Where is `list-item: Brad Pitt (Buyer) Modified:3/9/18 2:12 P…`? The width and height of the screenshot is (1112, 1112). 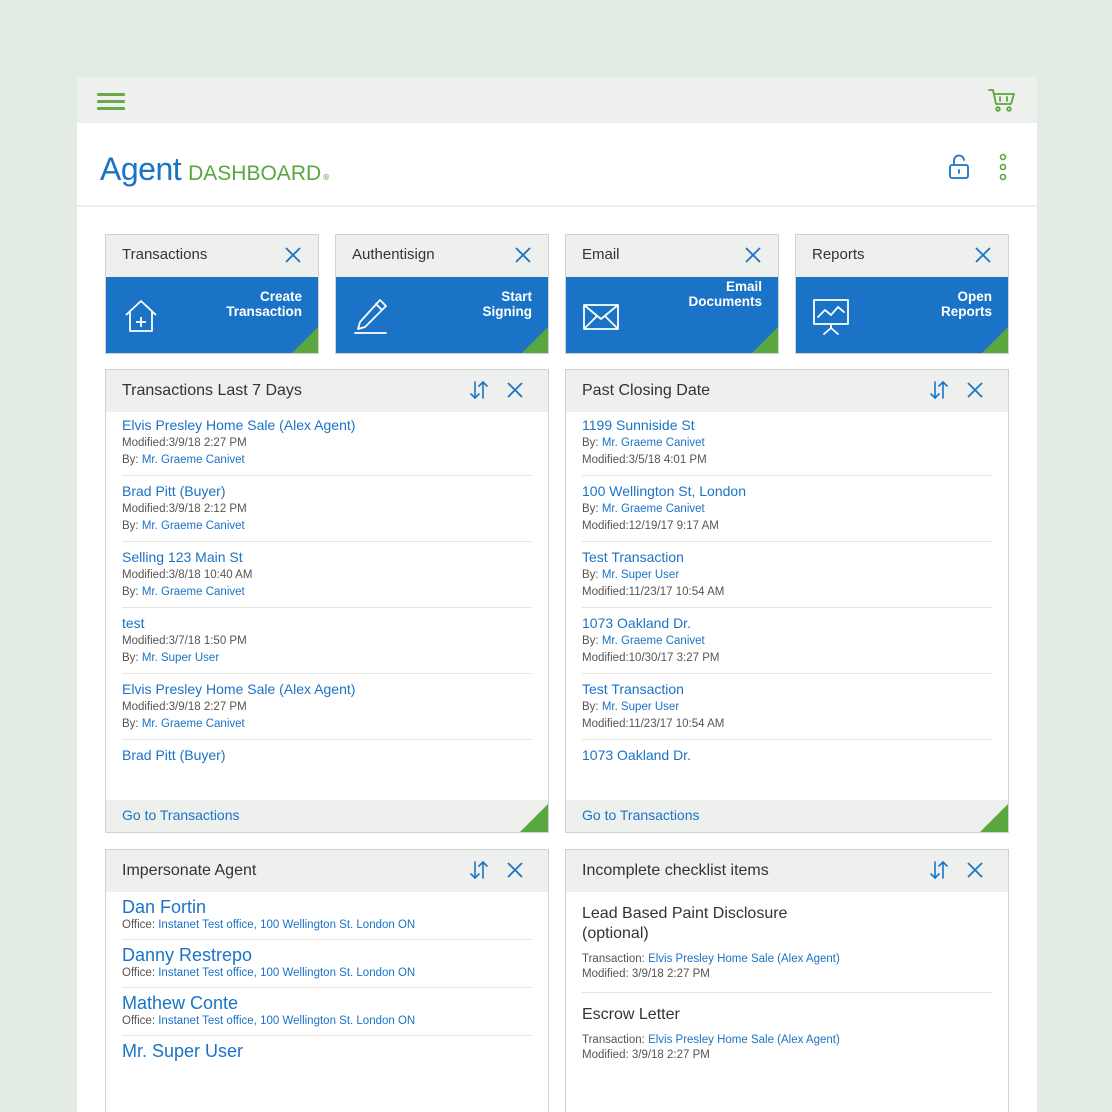
list-item: Brad Pitt (Buyer) Modified:3/9/18 2:12 P… is located at coordinates (327, 512).